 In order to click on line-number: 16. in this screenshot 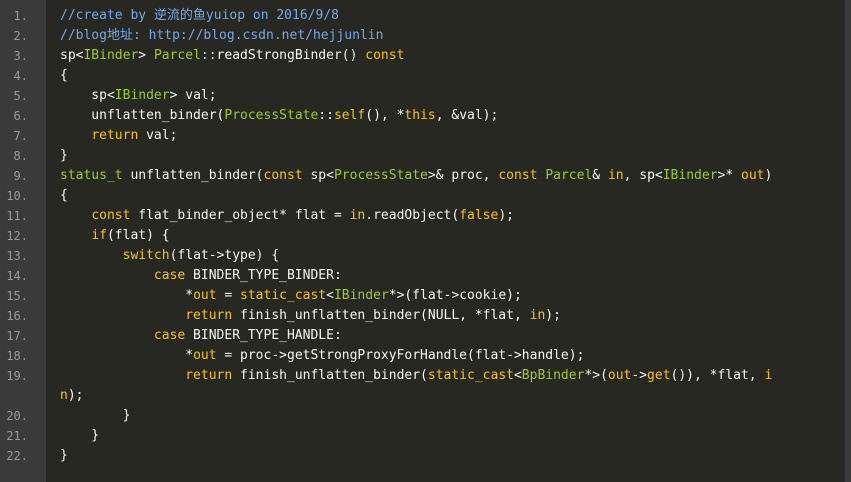, I will do `click(17, 316)`.